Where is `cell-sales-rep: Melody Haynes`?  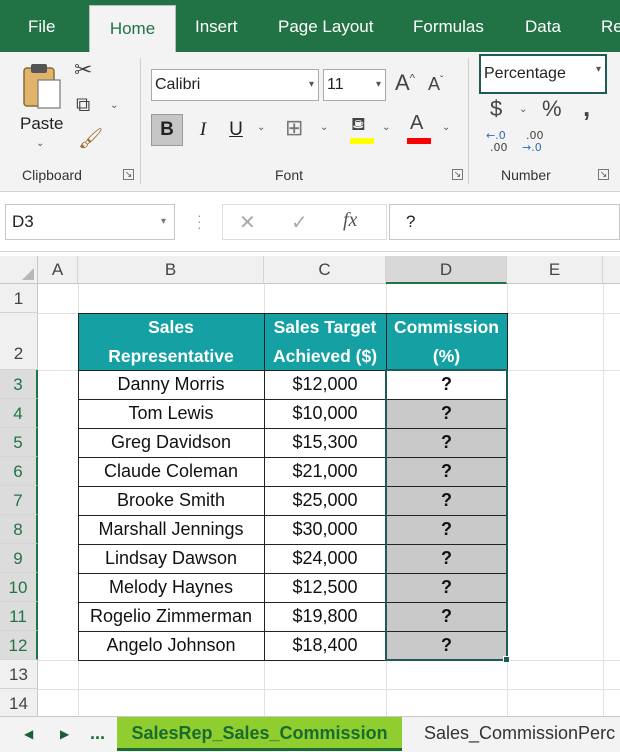
cell-sales-rep: Melody Haynes is located at coordinates (171, 587).